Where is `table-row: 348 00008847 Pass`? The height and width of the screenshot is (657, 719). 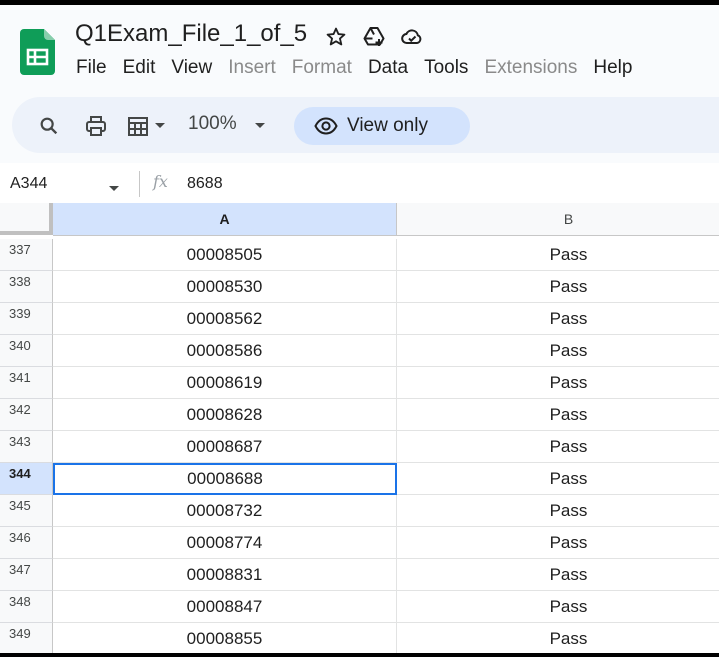 table-row: 348 00008847 Pass is located at coordinates (359, 607).